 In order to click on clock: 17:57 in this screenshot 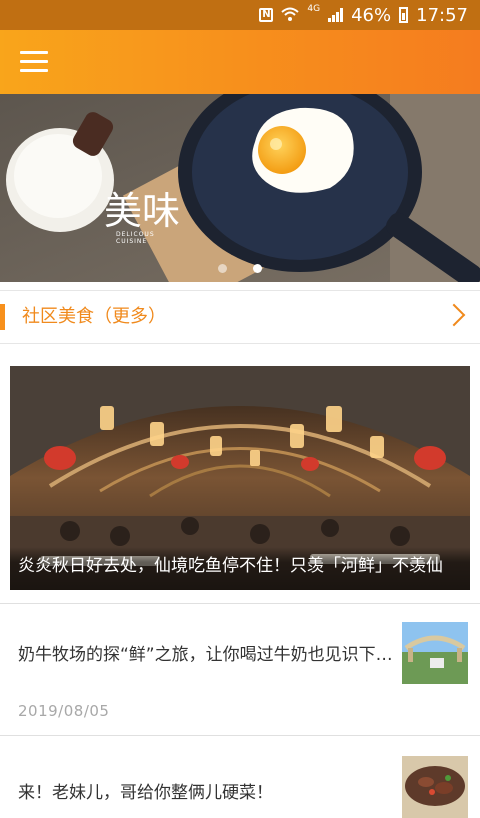, I will do `click(442, 15)`.